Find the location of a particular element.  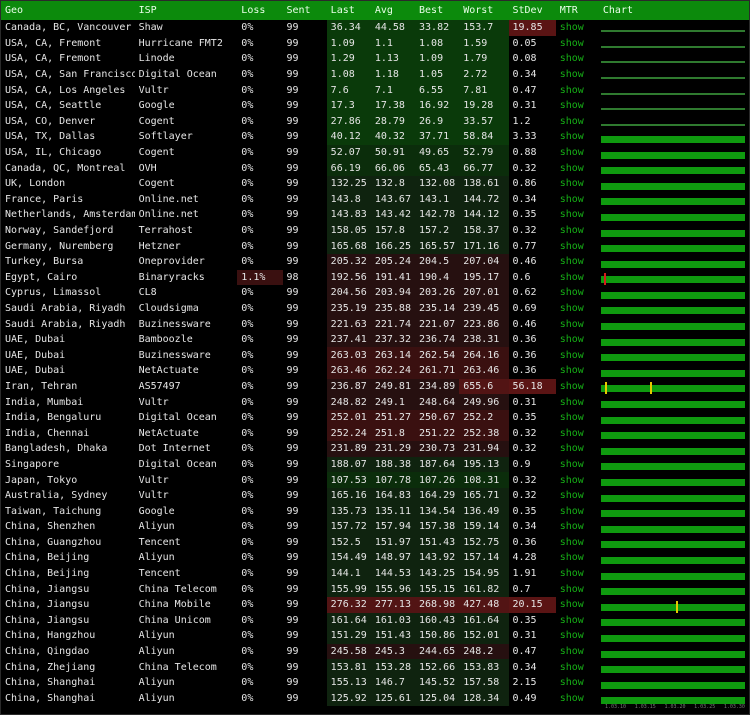

cell-last: 237.41 is located at coordinates (348, 339).